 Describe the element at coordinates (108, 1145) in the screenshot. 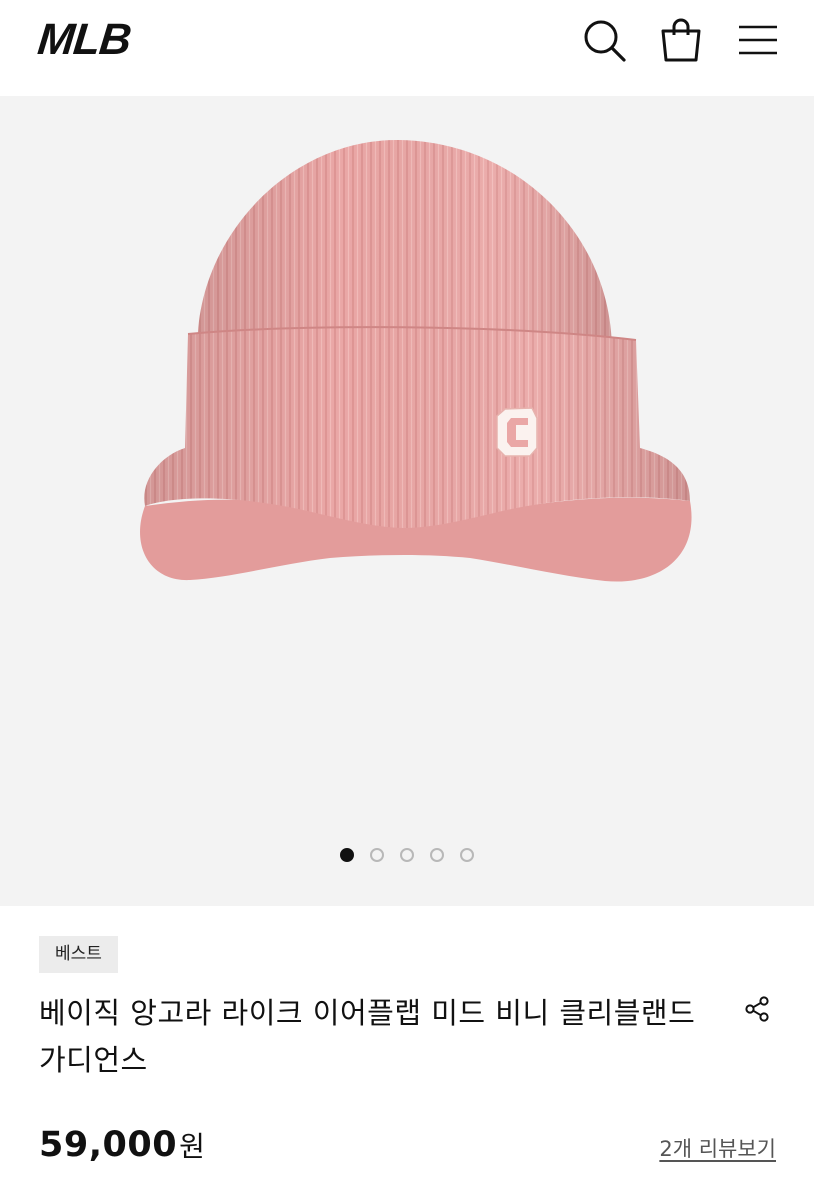

I see `price-amount: 59,000` at that location.